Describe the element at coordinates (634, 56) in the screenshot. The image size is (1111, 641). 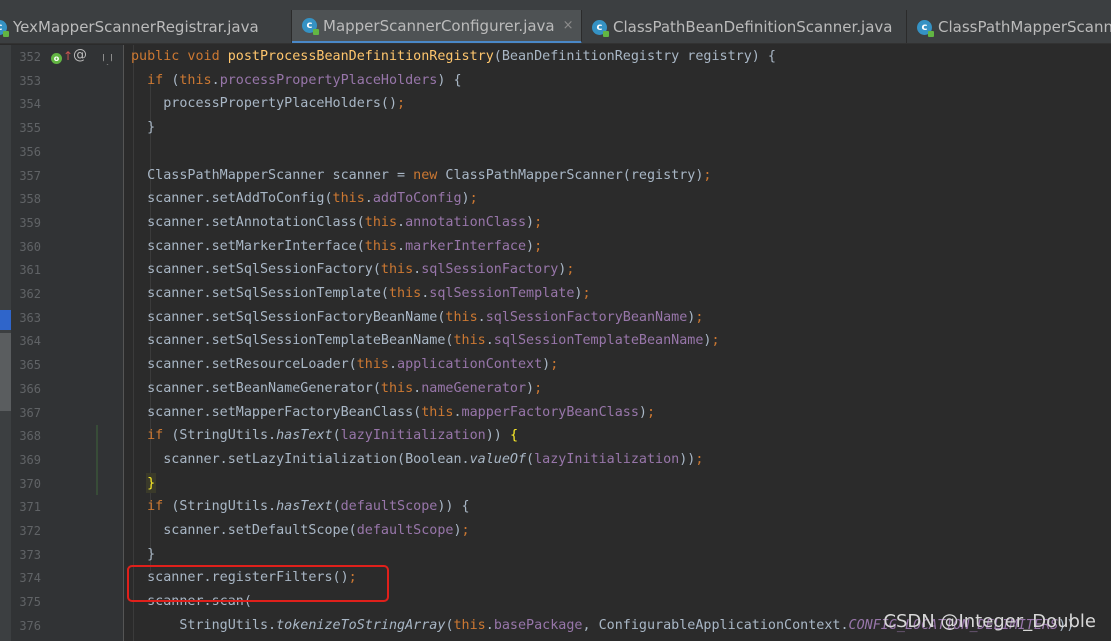
I see `code-token: (BeanDefinitionRegistry registry) {` at that location.